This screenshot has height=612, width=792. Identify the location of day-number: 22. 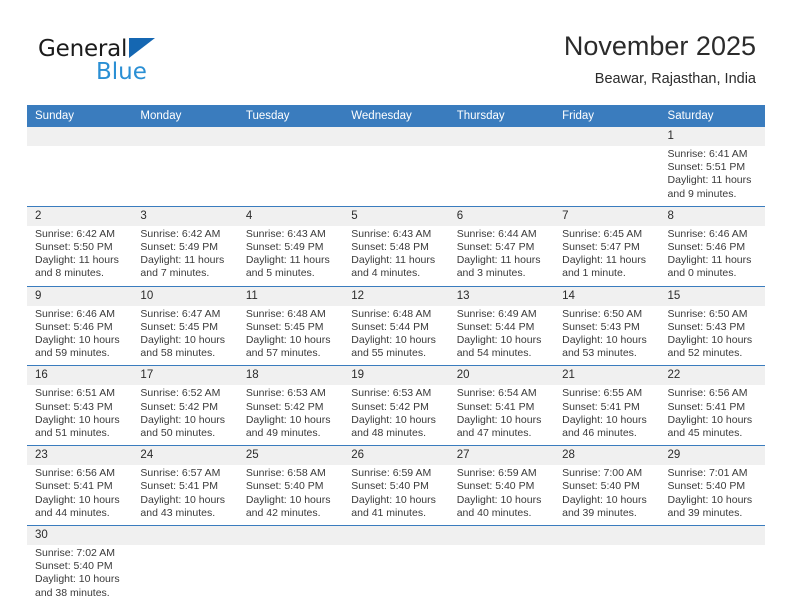
(712, 375).